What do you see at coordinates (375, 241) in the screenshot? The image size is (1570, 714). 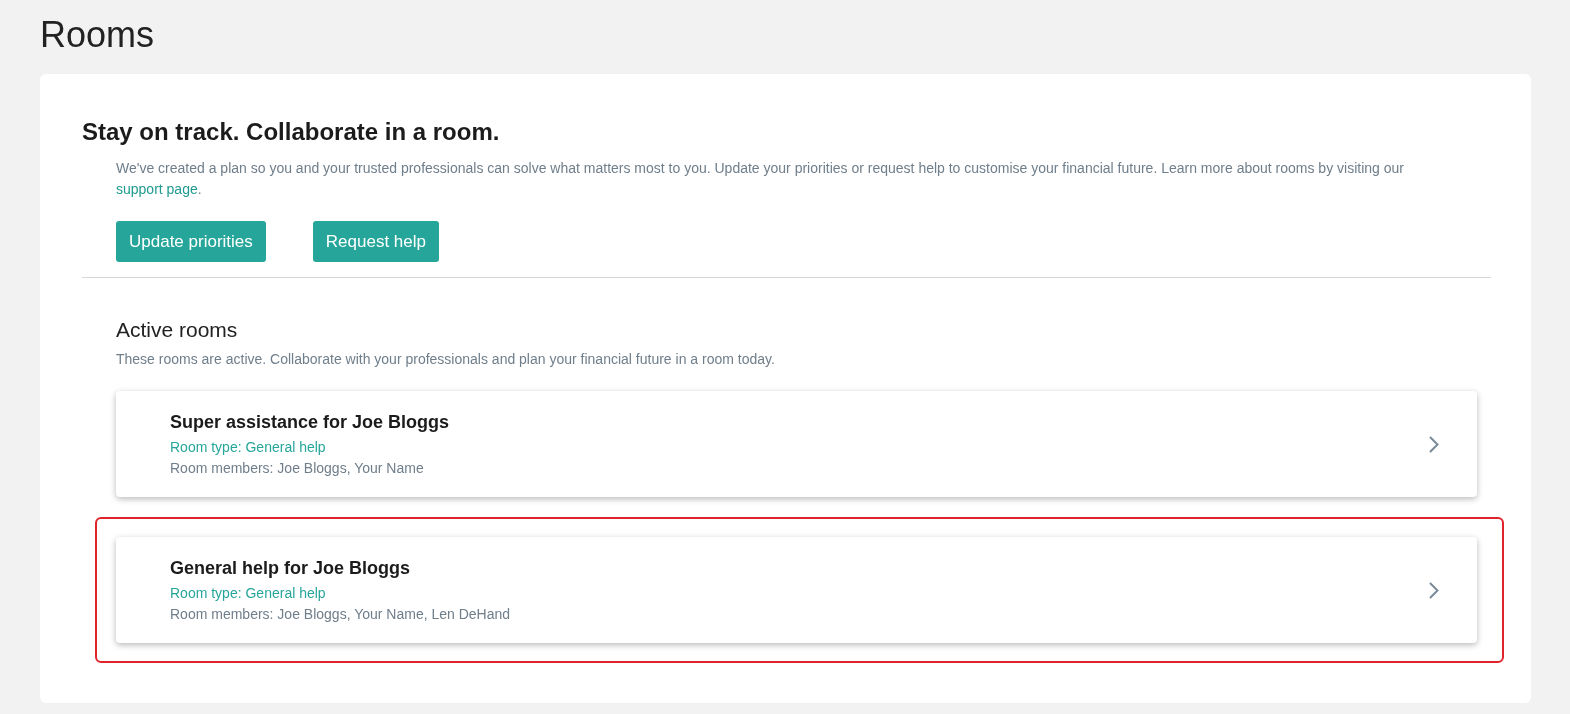 I see `action-button: Request help` at bounding box center [375, 241].